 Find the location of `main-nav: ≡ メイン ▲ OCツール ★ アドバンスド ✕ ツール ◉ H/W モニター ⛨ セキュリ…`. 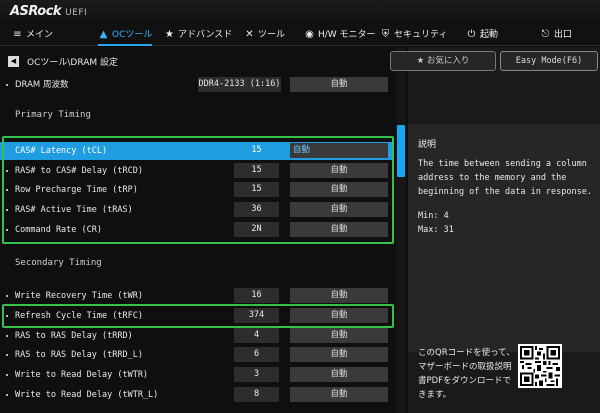

main-nav: ≡ メイン ▲ OCツール ★ アドバンスド ✕ ツール ◉ H/W モニター ⛨ セキュリ… is located at coordinates (300, 35).